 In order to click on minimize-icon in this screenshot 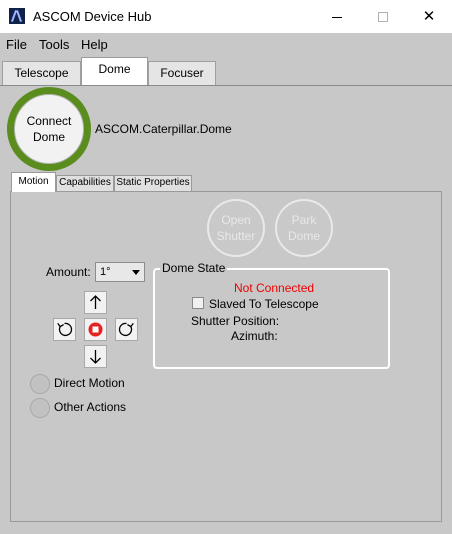, I will do `click(337, 17)`.